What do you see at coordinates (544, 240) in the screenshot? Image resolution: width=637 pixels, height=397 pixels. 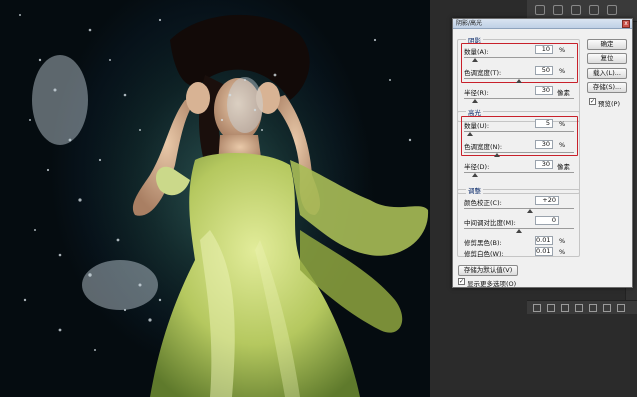 I see `clip-black-field: 0.01` at bounding box center [544, 240].